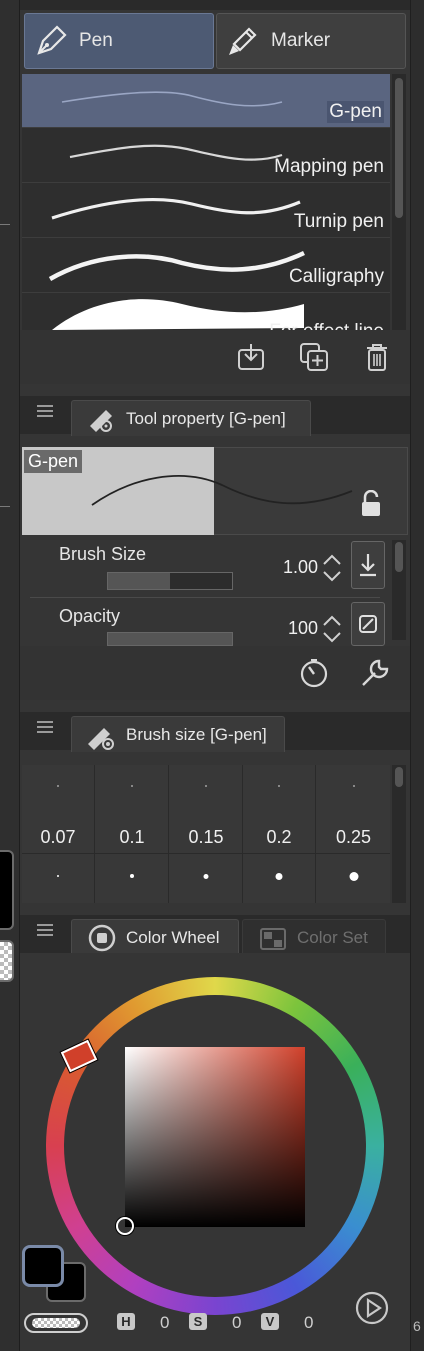 The width and height of the screenshot is (424, 1351). I want to click on tab-color-wheel: Color Wheel, so click(155, 937).